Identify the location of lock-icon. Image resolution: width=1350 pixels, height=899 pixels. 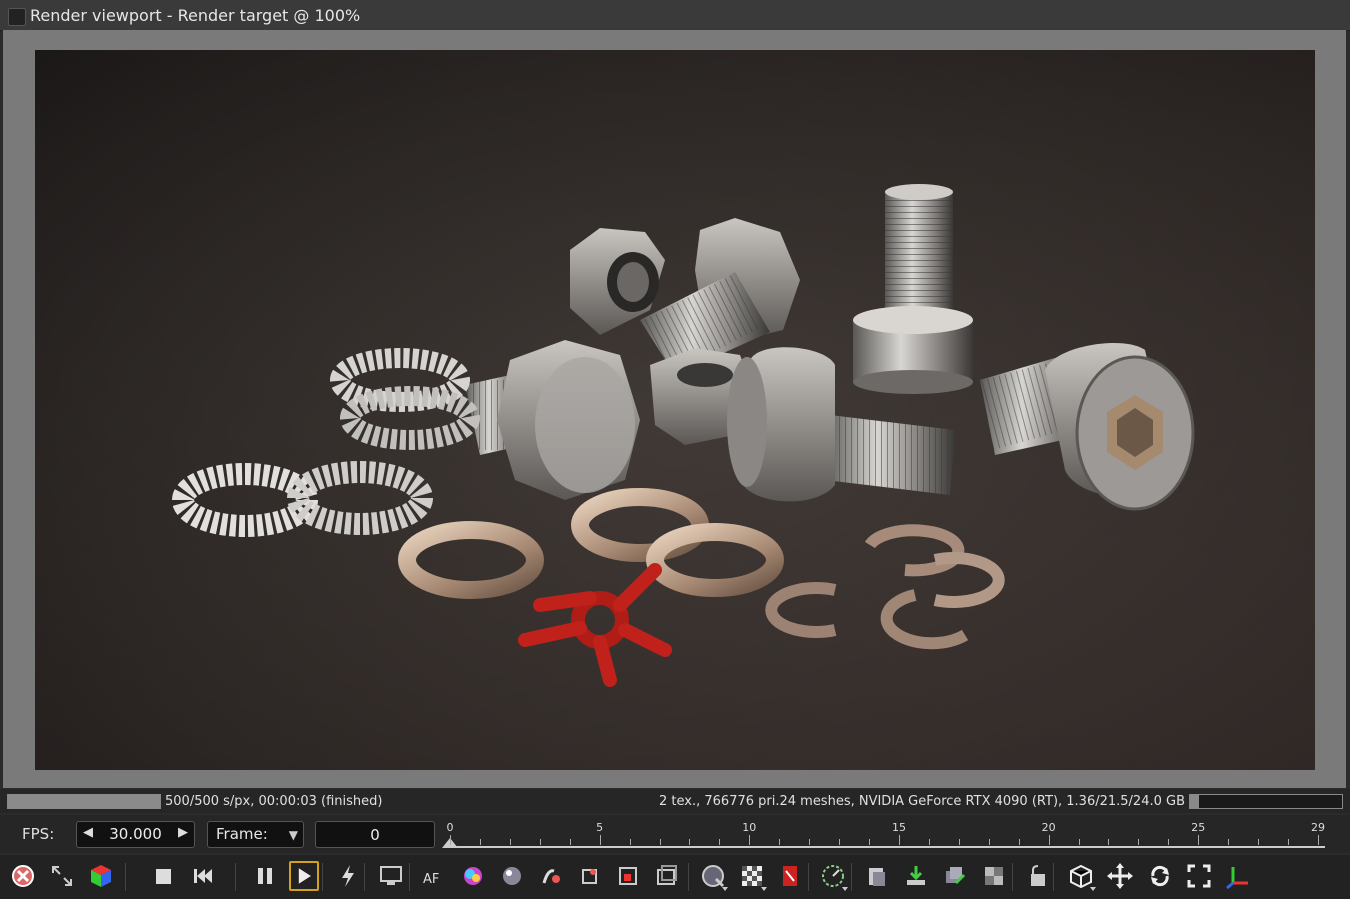
(1038, 876).